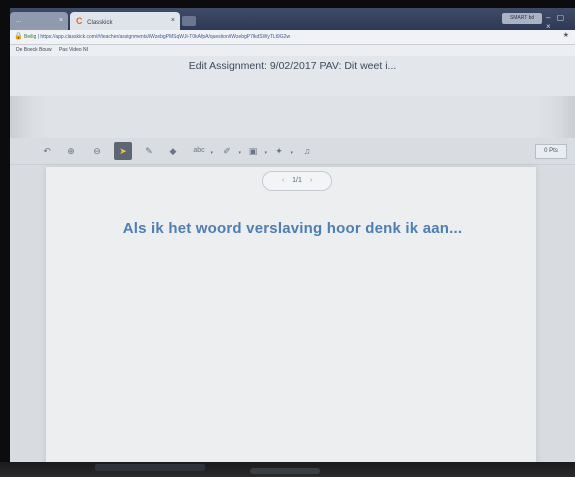 The image size is (575, 477). What do you see at coordinates (100, 23) in the screenshot?
I see `tab-label: Classkick` at bounding box center [100, 23].